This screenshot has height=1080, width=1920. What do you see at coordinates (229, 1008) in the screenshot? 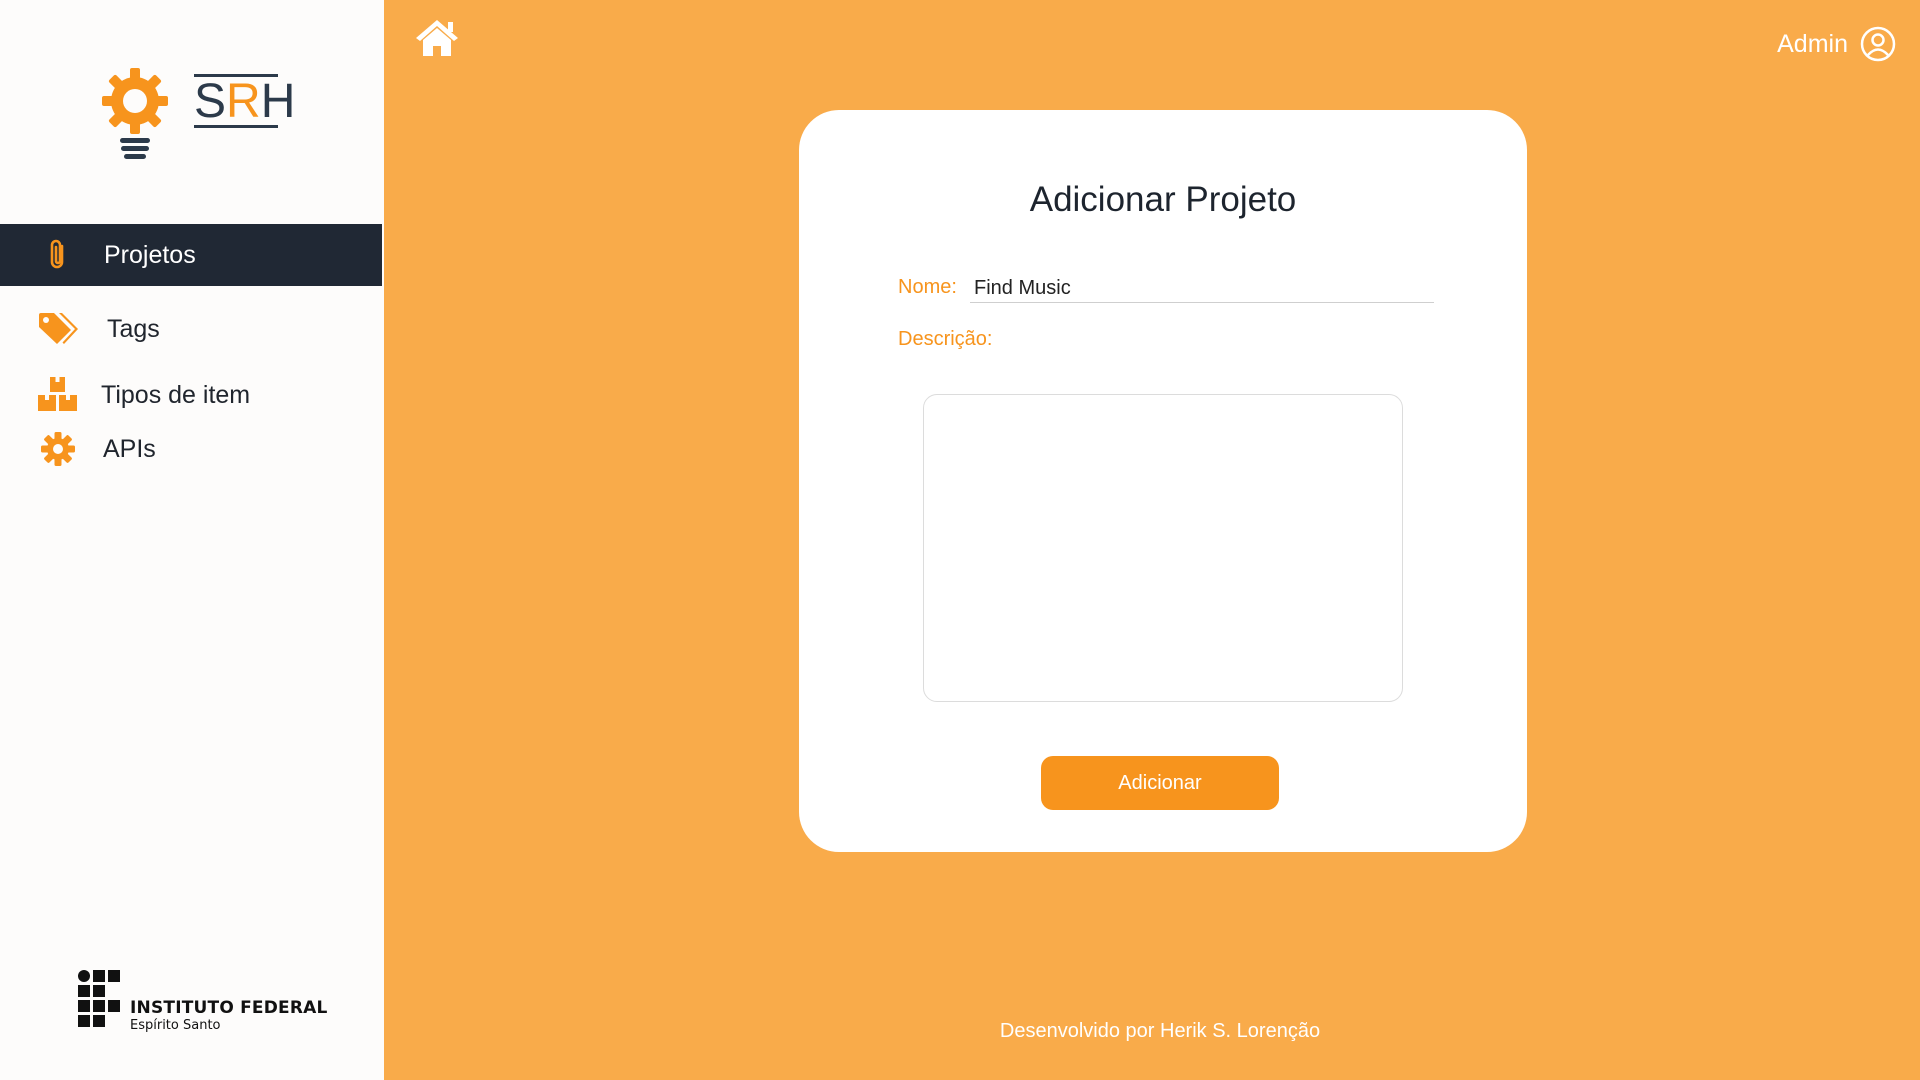
I see `institution-title: INSTITUTO FEDERAL` at bounding box center [229, 1008].